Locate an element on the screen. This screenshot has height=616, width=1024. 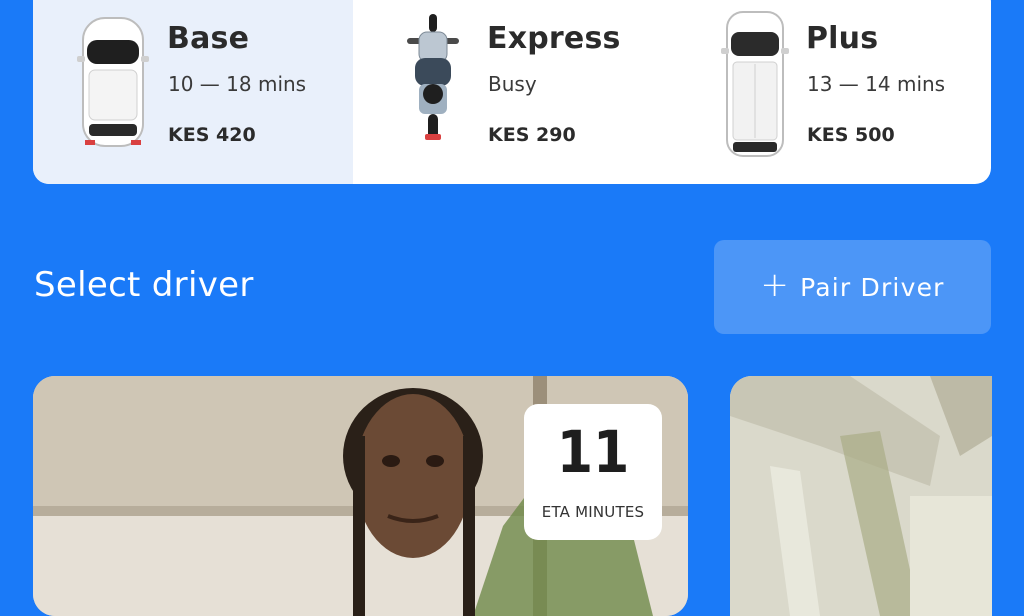
ride-option-name: Base is located at coordinates (208, 38).